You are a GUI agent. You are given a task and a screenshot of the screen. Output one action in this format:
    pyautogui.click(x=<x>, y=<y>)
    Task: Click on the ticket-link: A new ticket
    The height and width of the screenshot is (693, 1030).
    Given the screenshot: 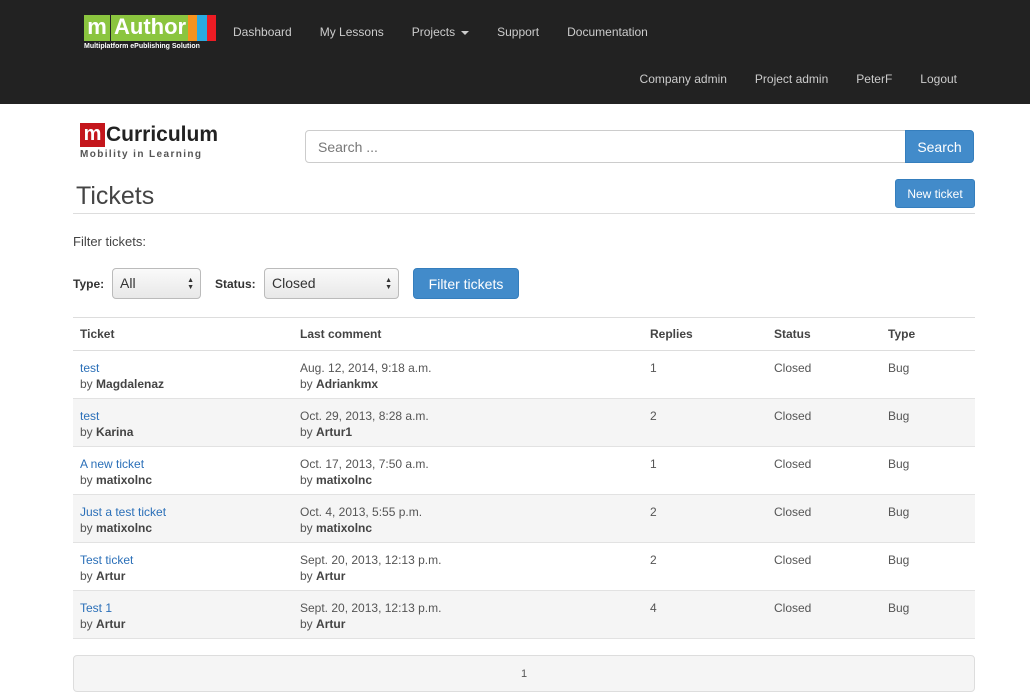 What is the action you would take?
    pyautogui.click(x=112, y=464)
    